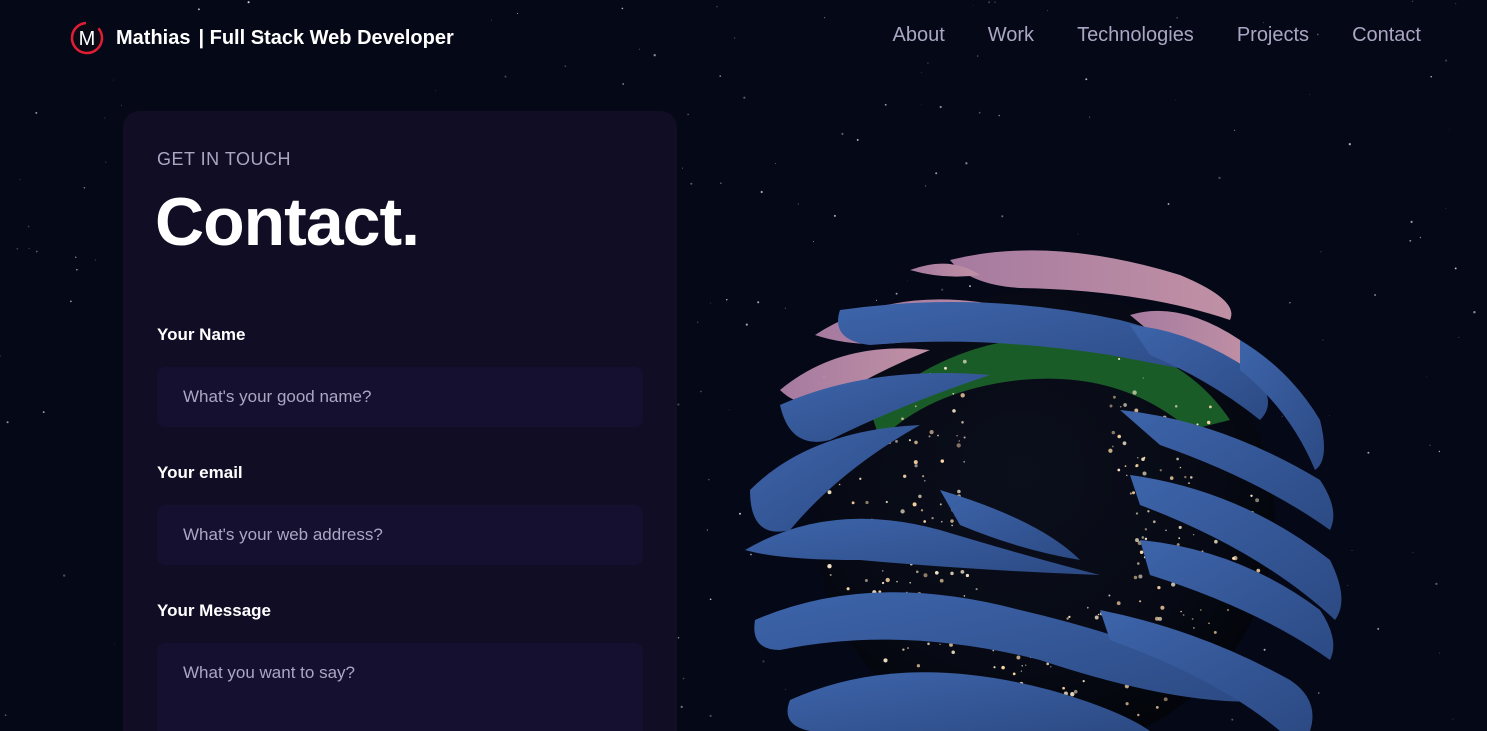 Image resolution: width=1487 pixels, height=731 pixels. Describe the element at coordinates (326, 37) in the screenshot. I see `brand-tagline: | Full Stack Web Developer` at that location.